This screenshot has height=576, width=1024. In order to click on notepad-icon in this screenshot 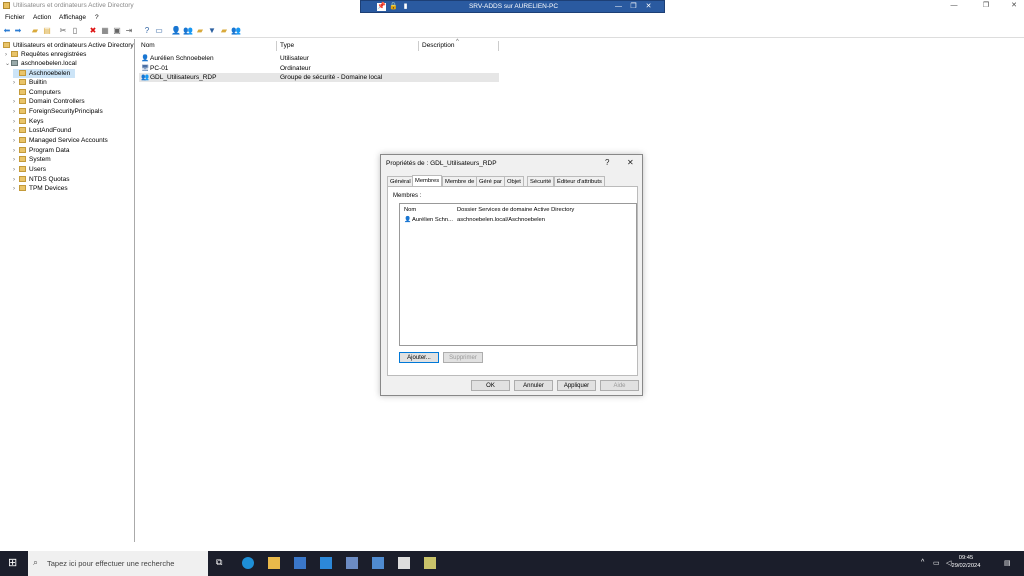, I will do `click(404, 563)`.